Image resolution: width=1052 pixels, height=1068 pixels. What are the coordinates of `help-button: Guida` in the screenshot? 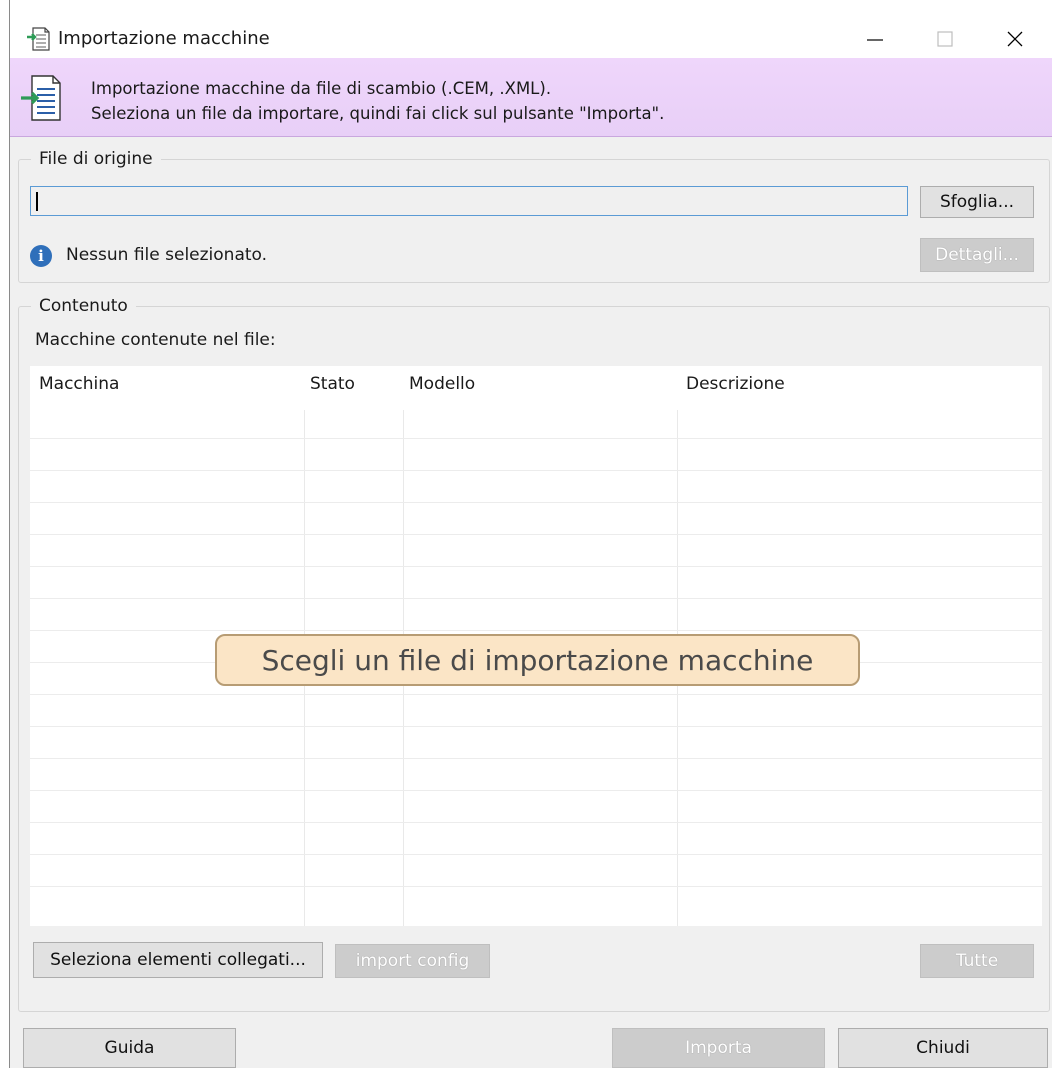 It's located at (129, 1048).